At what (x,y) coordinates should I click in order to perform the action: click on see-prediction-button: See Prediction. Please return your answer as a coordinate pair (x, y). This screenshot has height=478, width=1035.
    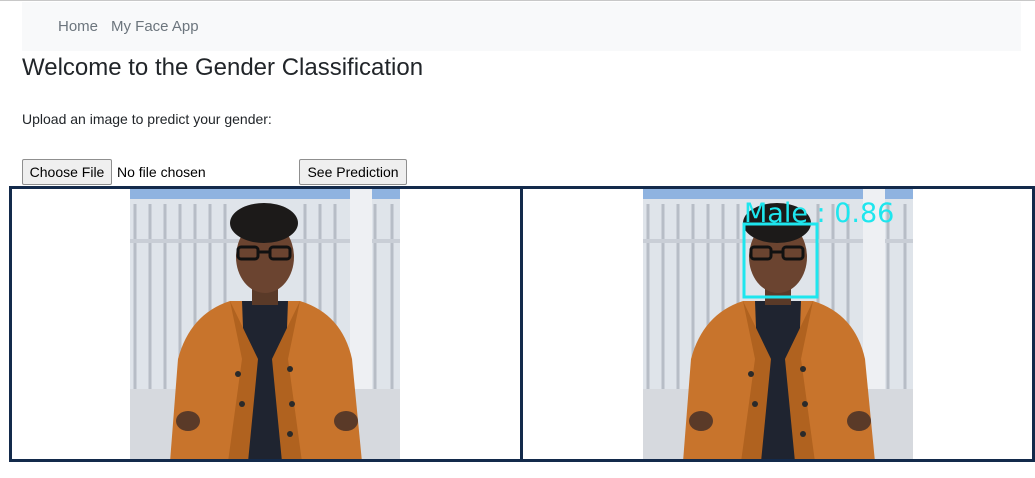
    Looking at the image, I should click on (353, 172).